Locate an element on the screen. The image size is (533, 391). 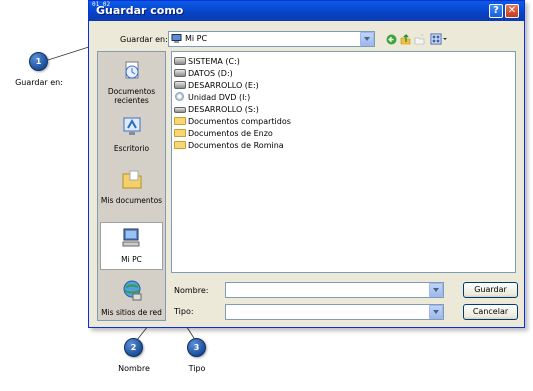
help-button: ? is located at coordinates (496, 11).